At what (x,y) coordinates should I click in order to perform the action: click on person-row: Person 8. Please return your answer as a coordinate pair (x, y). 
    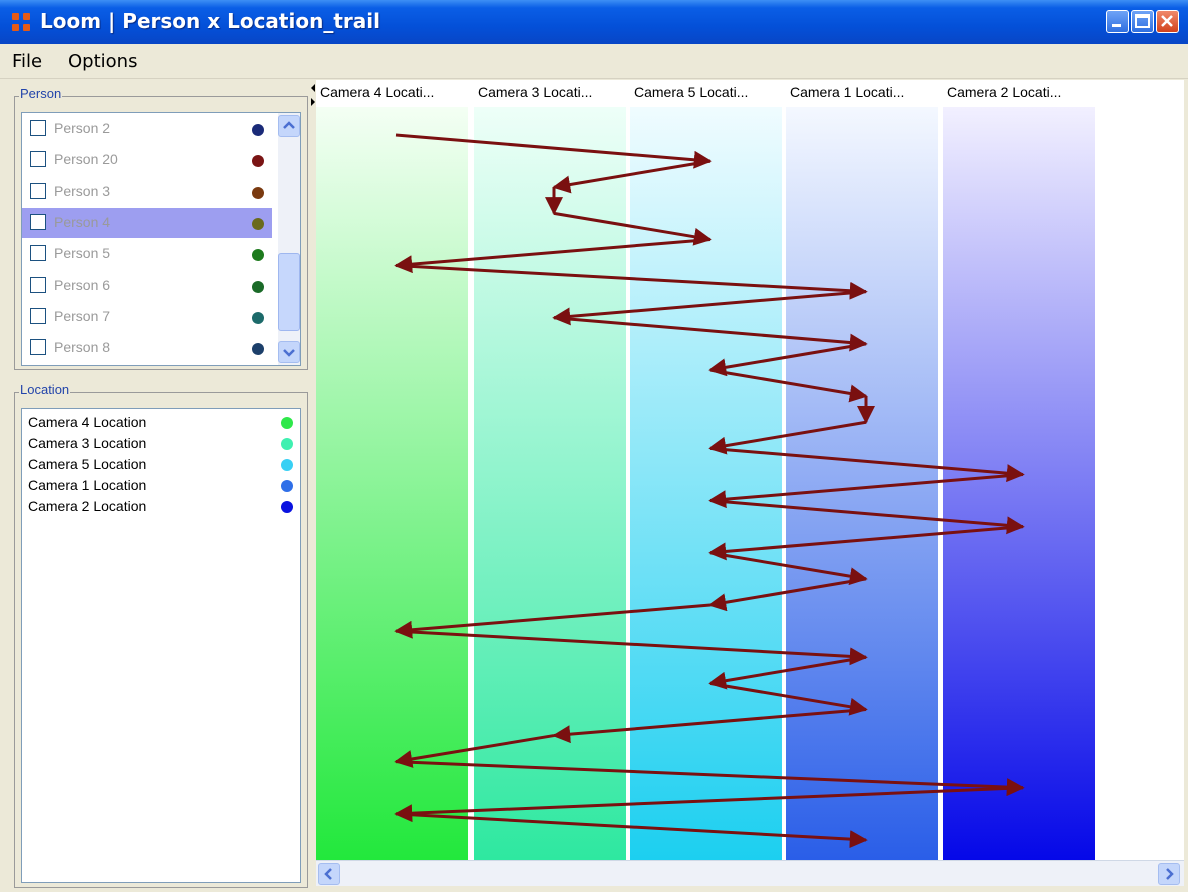
    Looking at the image, I should click on (147, 348).